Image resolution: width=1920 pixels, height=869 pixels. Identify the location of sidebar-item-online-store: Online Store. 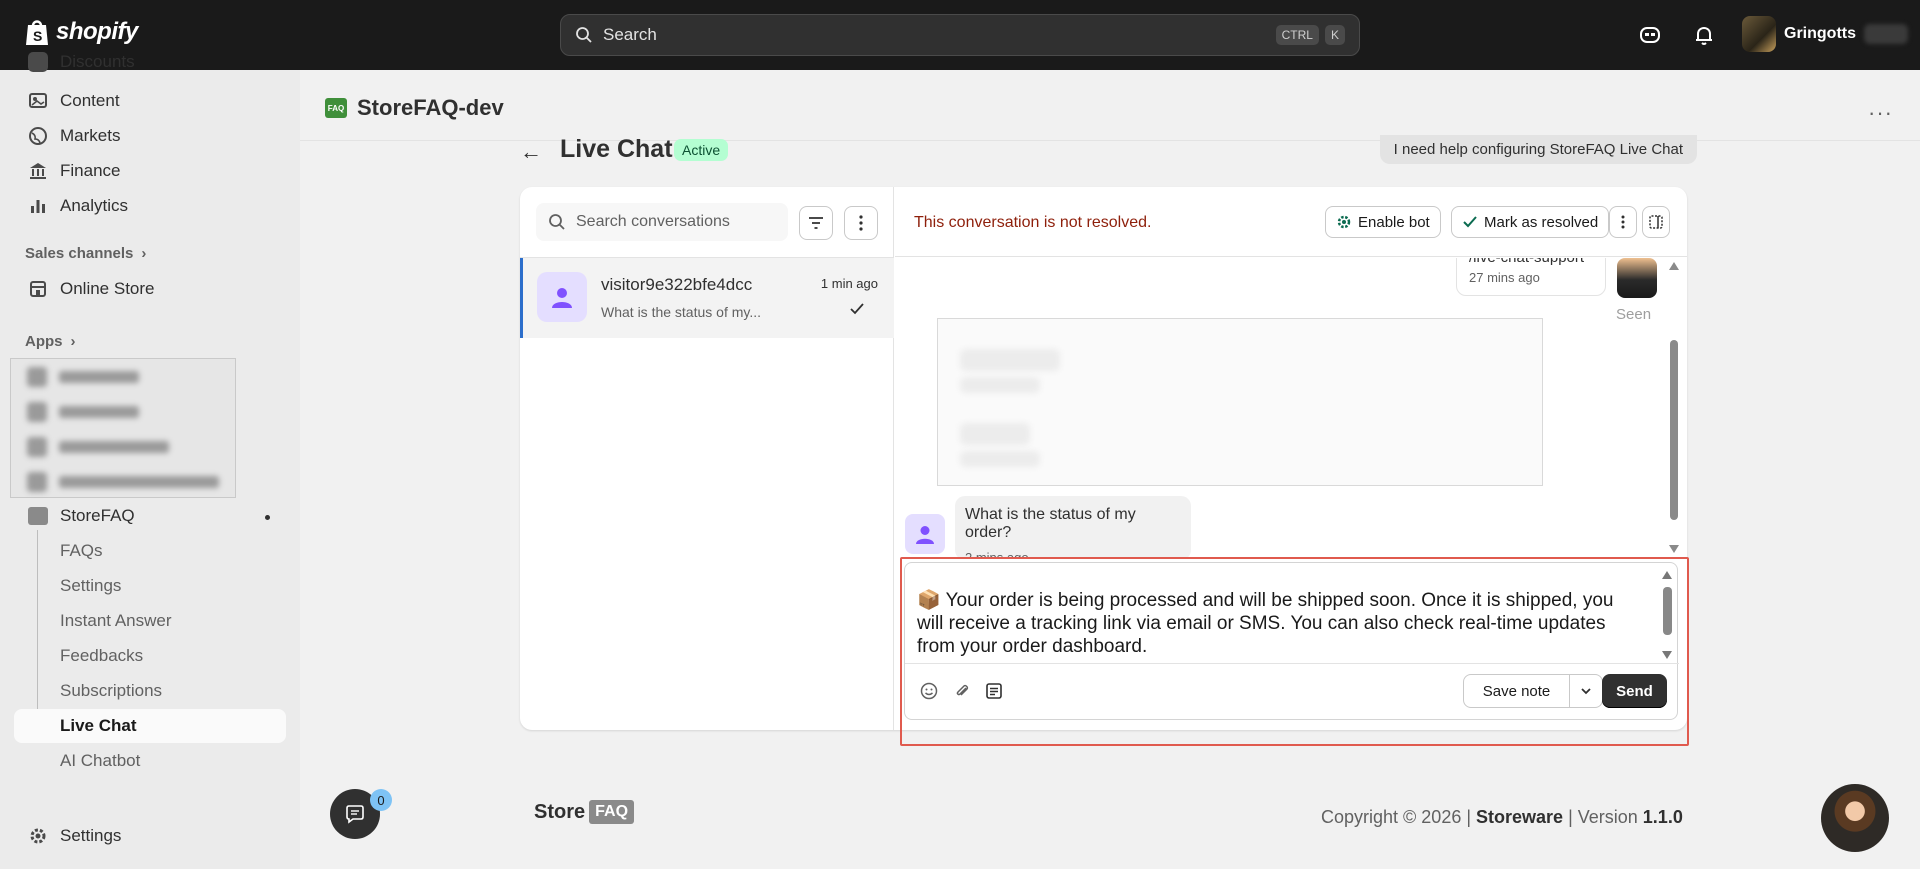
(150, 289).